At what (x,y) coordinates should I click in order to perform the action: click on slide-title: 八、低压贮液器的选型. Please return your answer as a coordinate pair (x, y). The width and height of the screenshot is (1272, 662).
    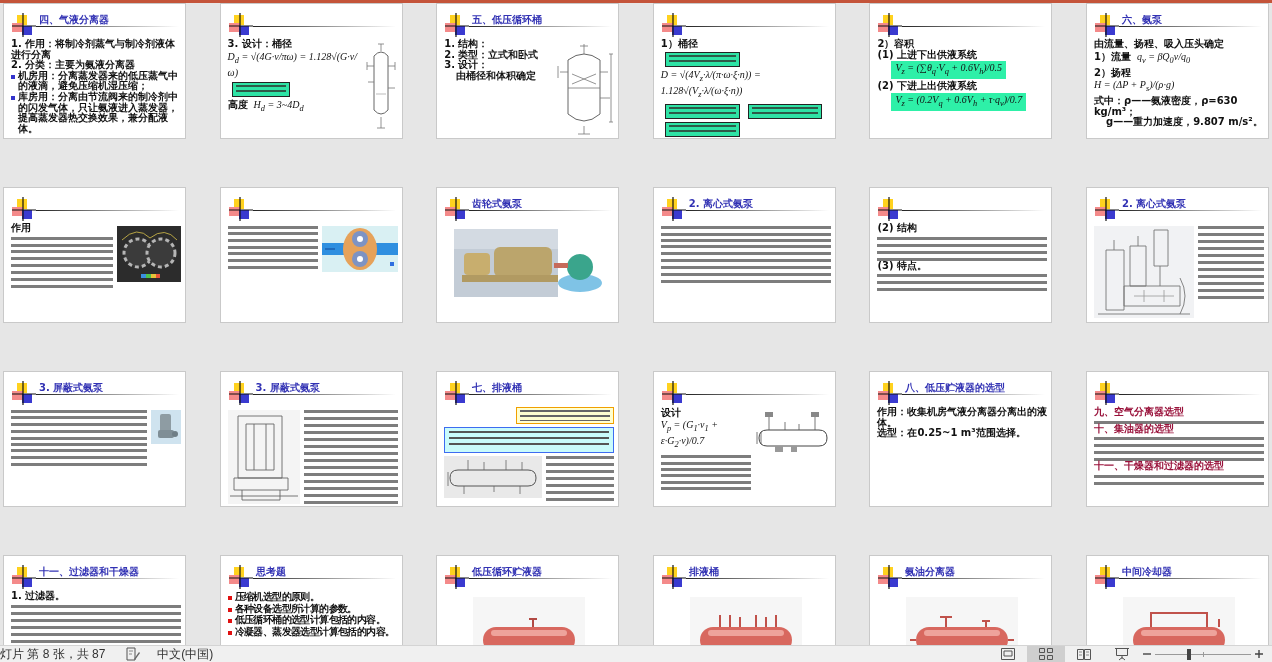
    Looking at the image, I should click on (956, 388).